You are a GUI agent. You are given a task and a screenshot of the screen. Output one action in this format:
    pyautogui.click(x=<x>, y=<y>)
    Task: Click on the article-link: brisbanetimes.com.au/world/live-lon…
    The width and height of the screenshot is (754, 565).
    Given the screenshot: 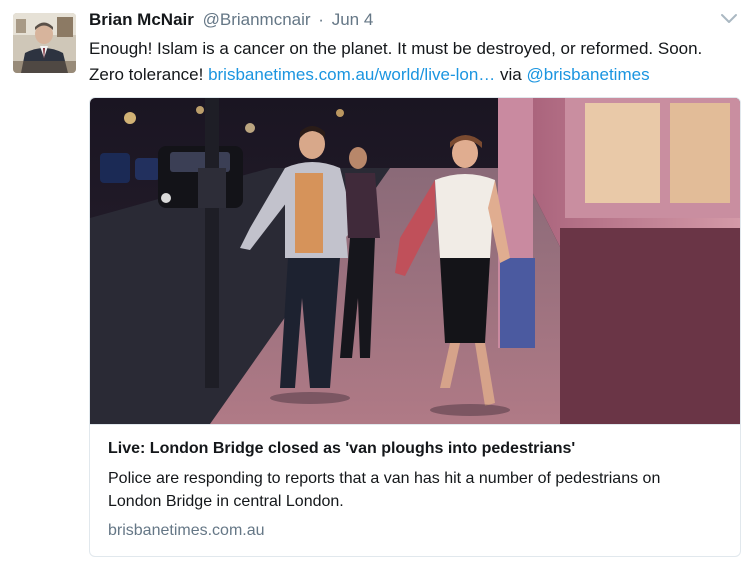 What is the action you would take?
    pyautogui.click(x=351, y=74)
    